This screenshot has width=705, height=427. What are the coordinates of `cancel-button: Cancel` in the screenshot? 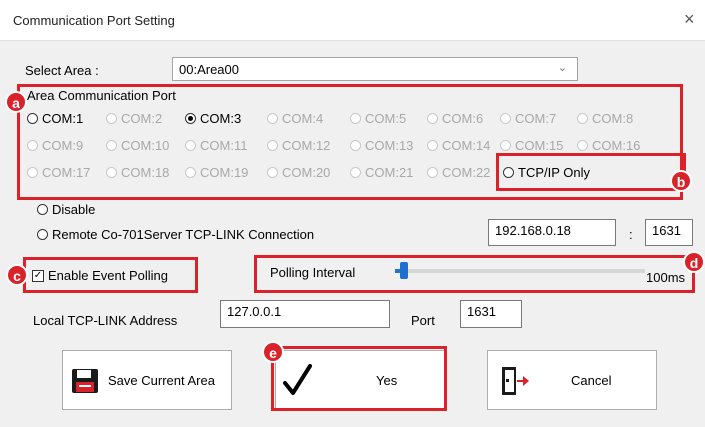 It's located at (572, 380).